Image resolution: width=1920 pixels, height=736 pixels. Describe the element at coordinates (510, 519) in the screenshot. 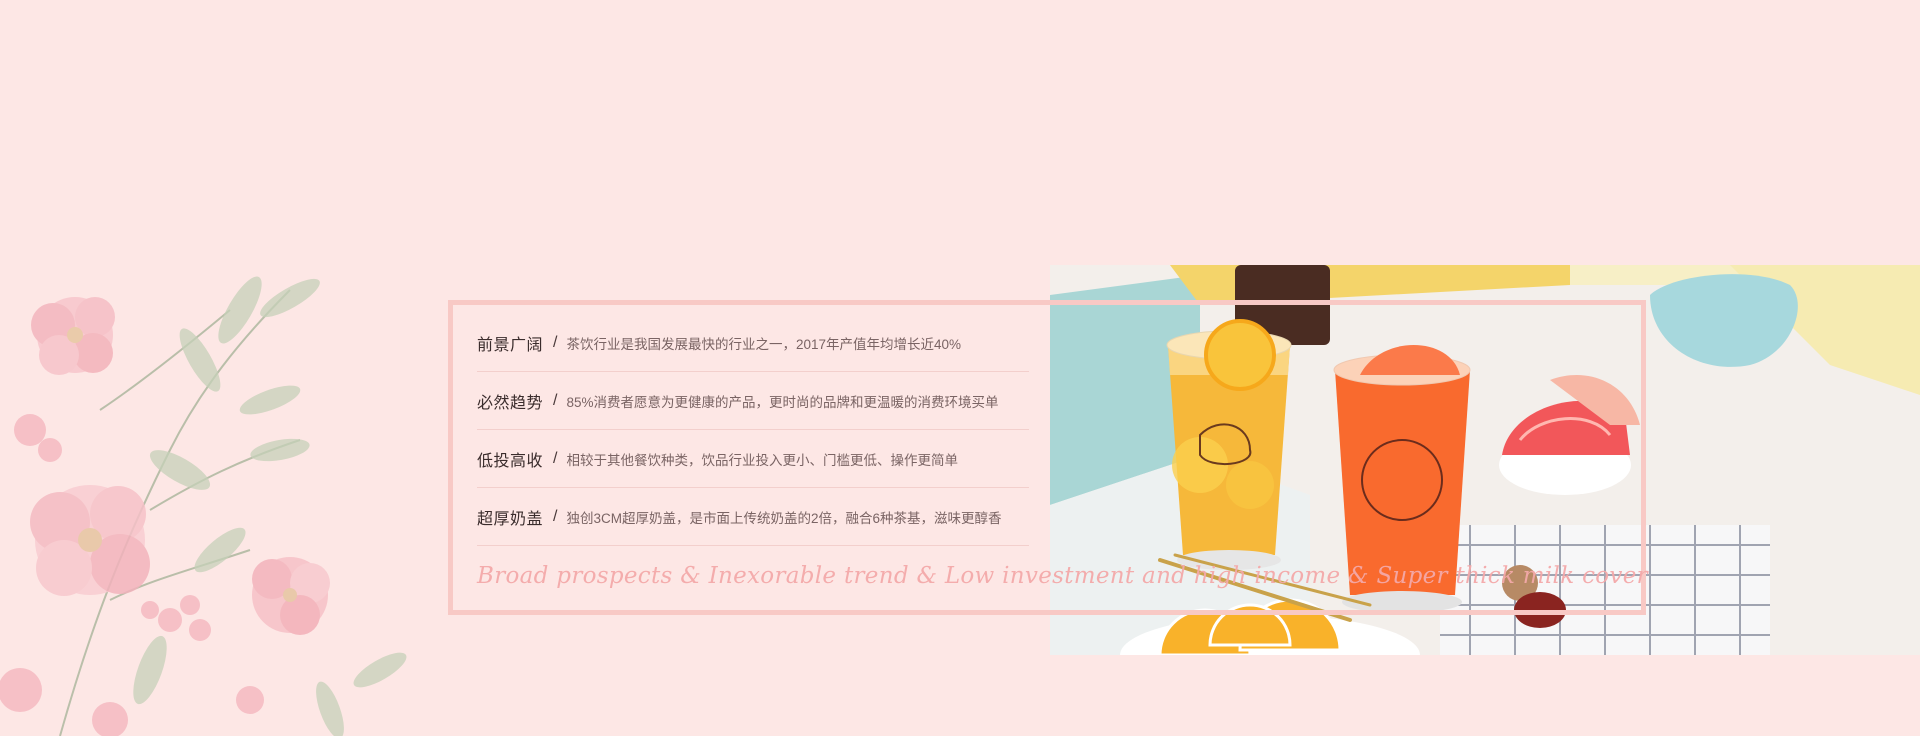

I see `feature-title: 超厚奶盖` at that location.